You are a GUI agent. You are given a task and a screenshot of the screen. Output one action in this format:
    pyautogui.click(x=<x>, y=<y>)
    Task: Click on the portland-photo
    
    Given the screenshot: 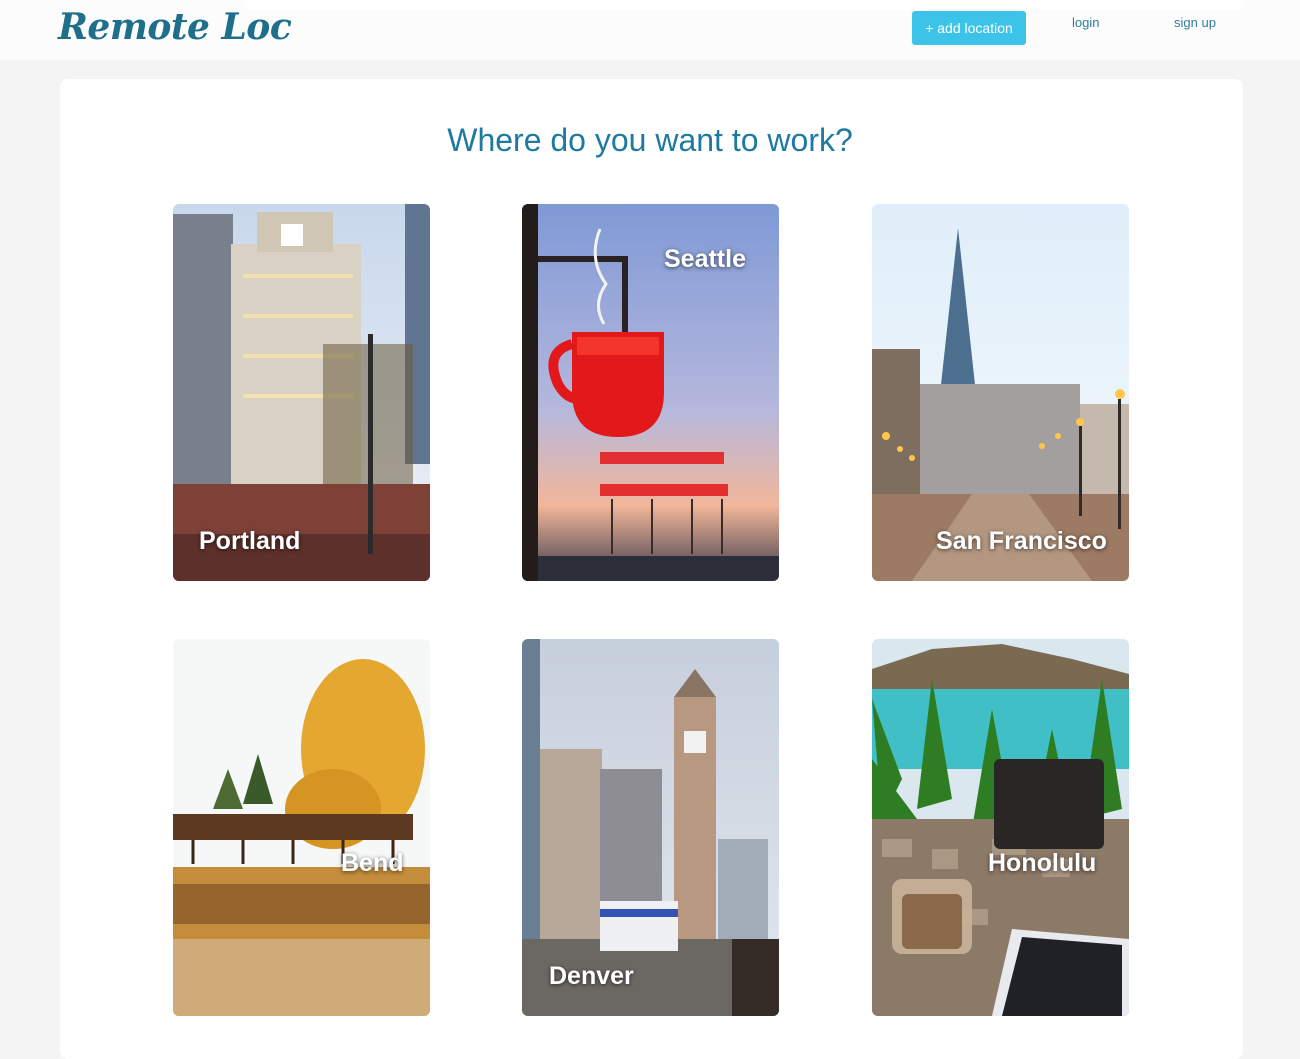 What is the action you would take?
    pyautogui.click(x=301, y=392)
    